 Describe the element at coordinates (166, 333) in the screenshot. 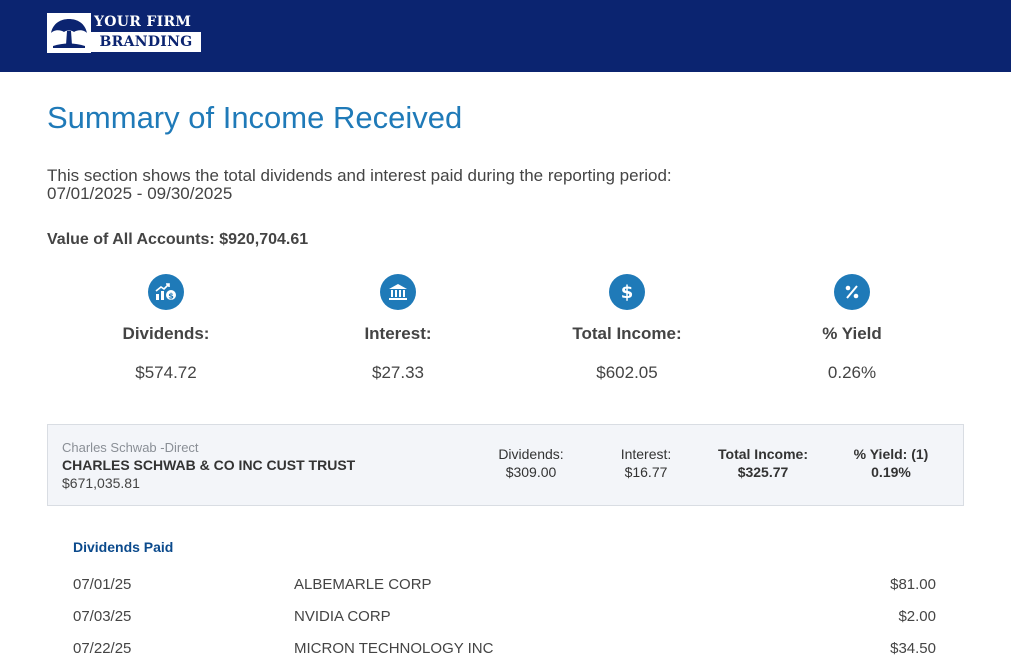

I see `summary-dividends-label: Dividends:` at that location.